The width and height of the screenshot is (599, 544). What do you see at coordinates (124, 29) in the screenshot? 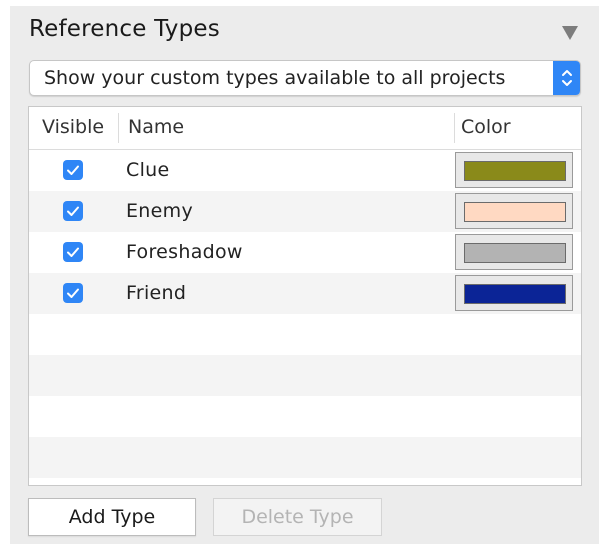
I see `panel-title: Reference Types` at bounding box center [124, 29].